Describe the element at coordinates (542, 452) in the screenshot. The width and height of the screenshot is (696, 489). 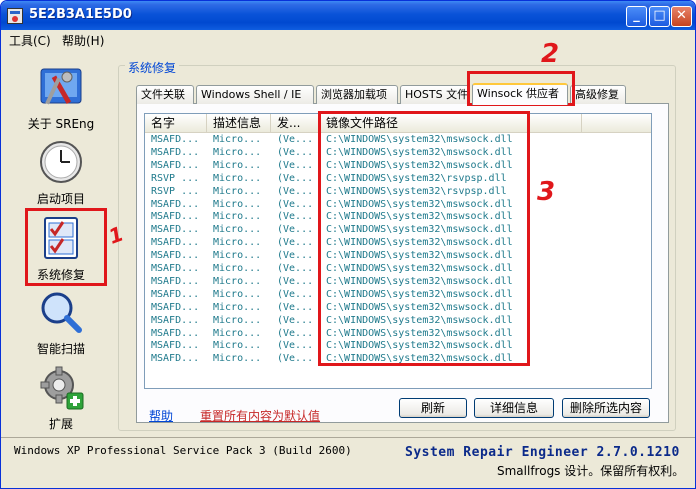
I see `app-version-text: System Repair Engineer 2.7.0.1210` at that location.